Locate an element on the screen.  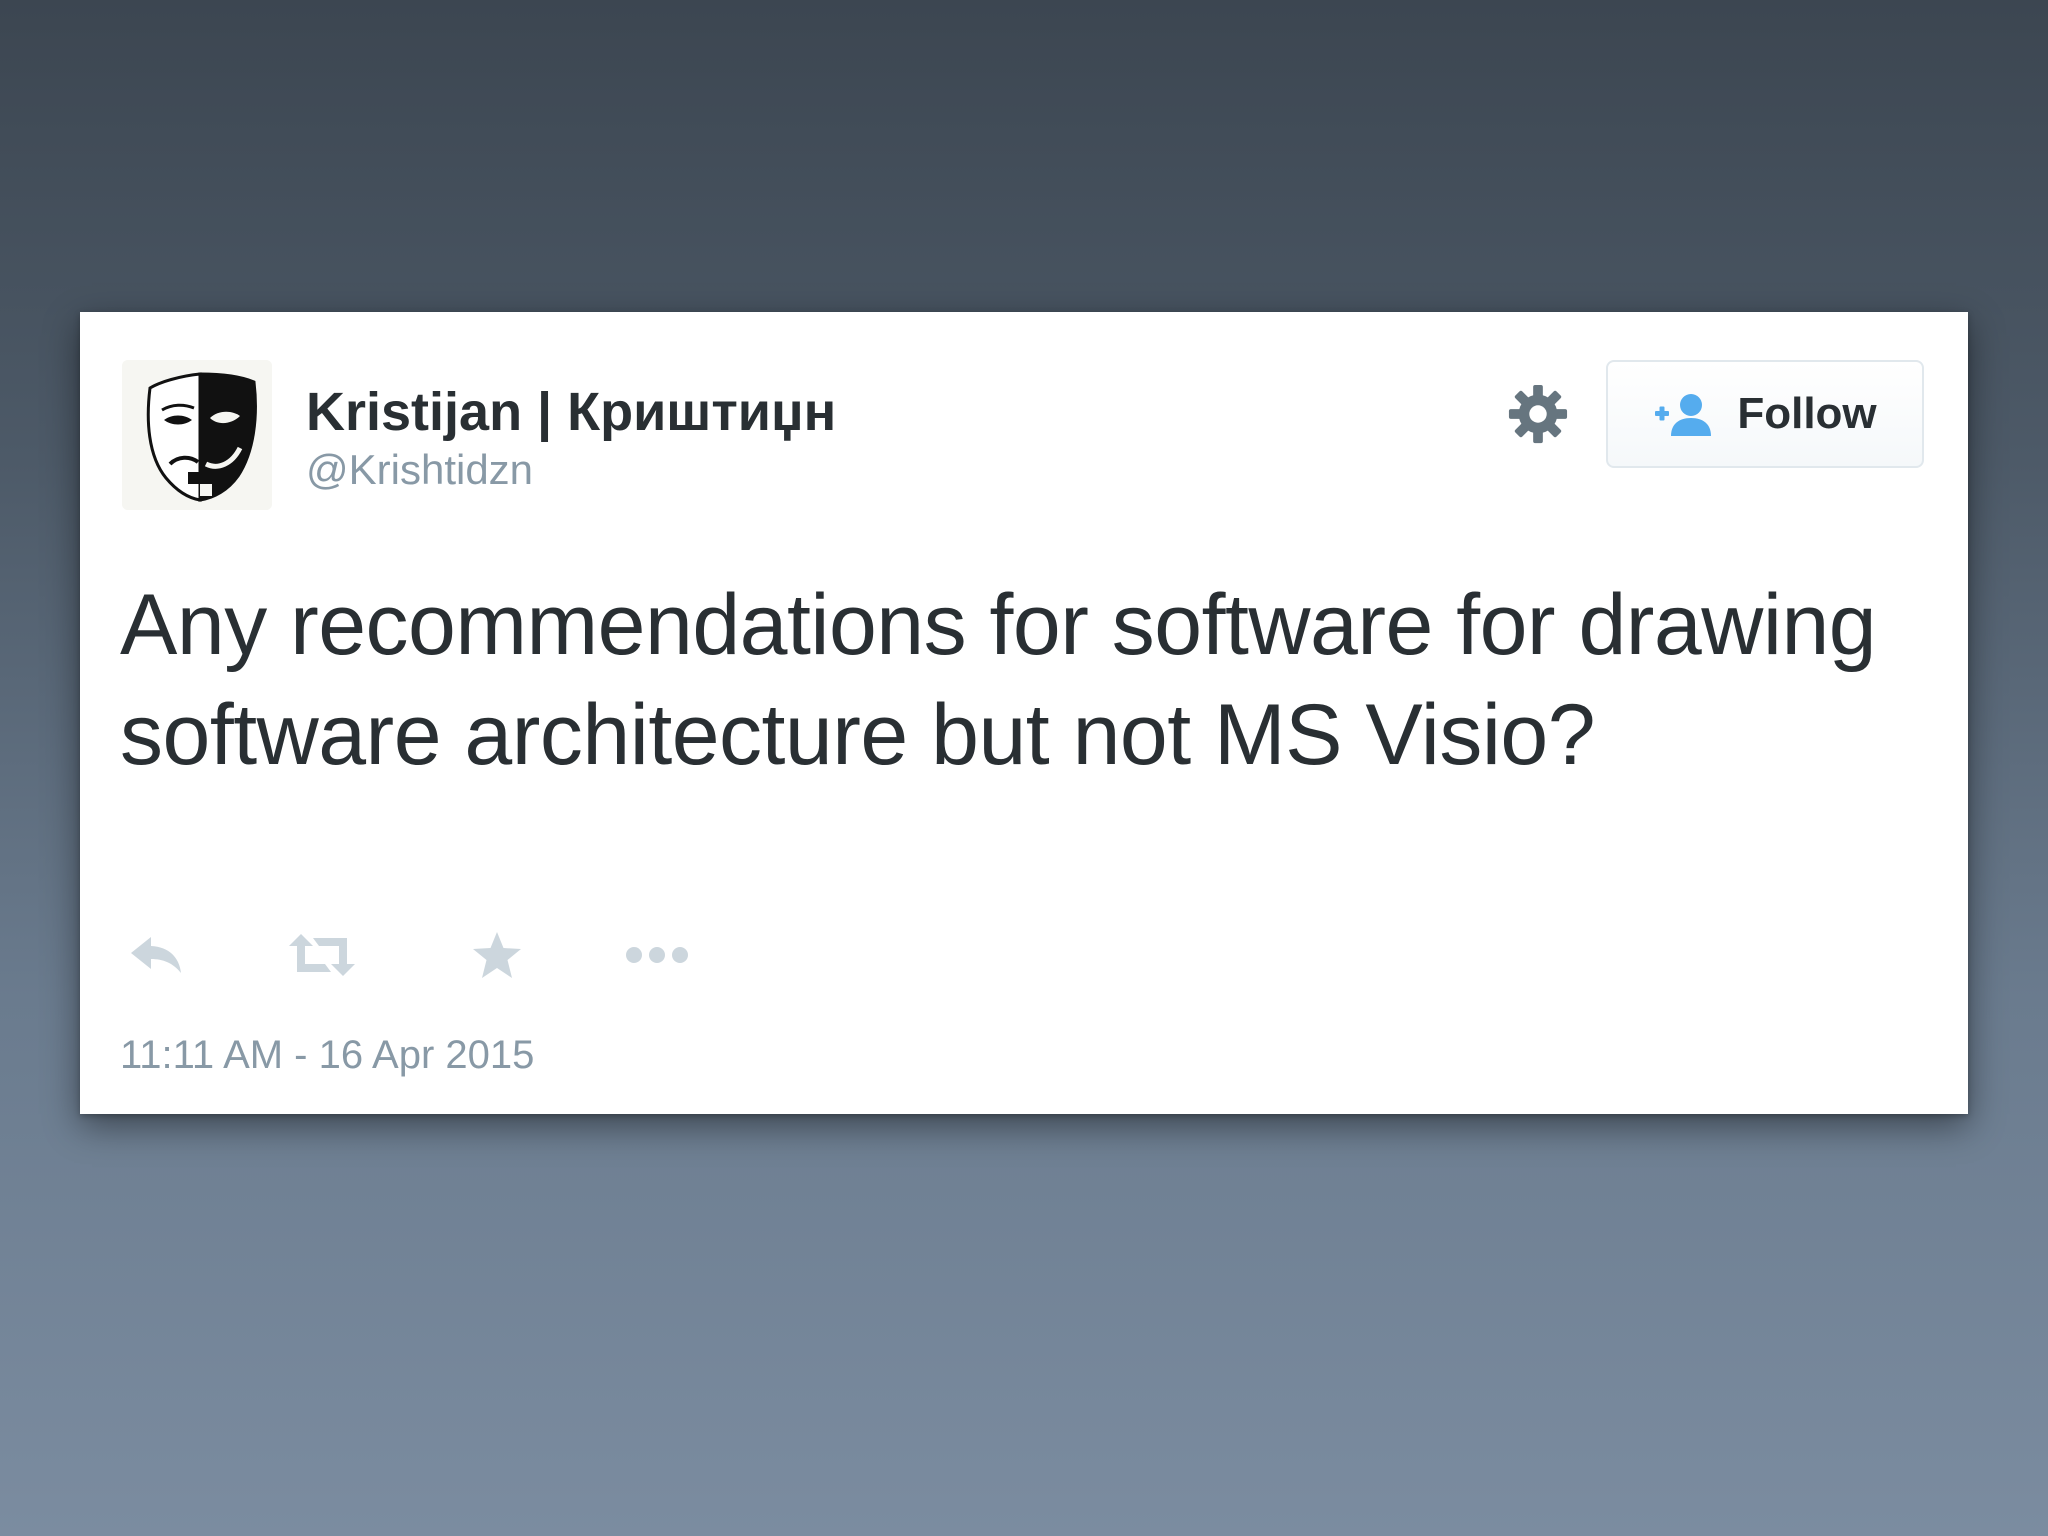
user-info: Kristijan | Криштиџн @Krishtidzn is located at coordinates (571, 438).